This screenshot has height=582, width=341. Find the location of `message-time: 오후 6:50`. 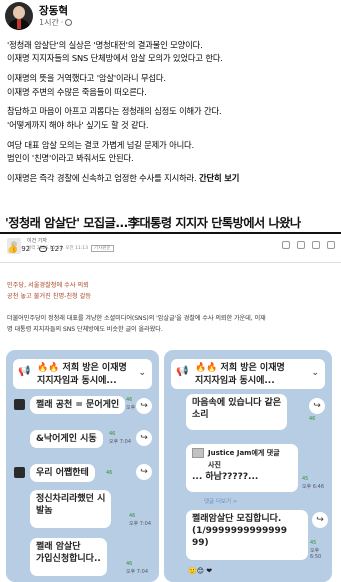

message-time: 오후 6:50 is located at coordinates (316, 554).